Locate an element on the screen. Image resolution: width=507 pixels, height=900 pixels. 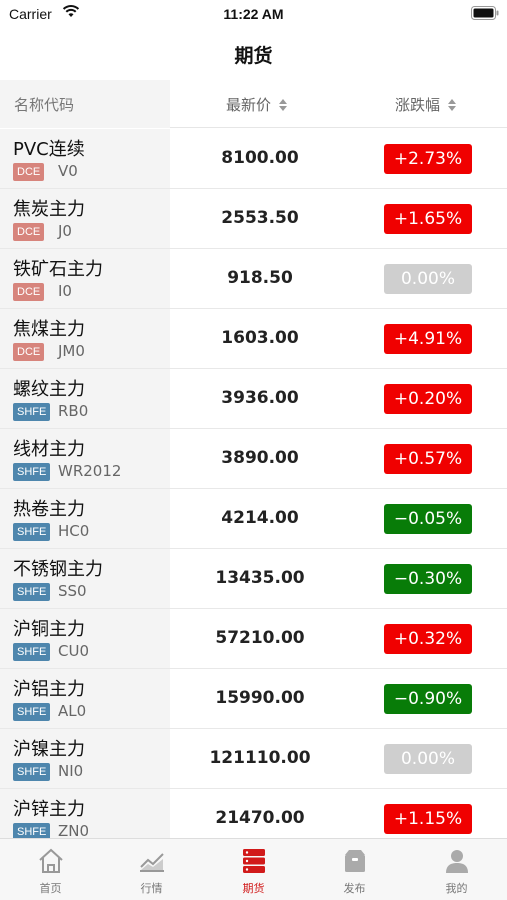
name-cell: 热卷主力 SHFE HC0 is located at coordinates (85, 518).